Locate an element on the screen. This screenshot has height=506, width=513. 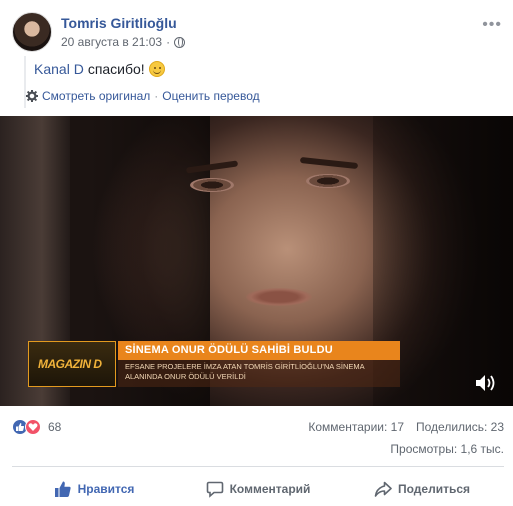
post-actions: Нравится Комментарий Поделиться is located at coordinates (258, 489).